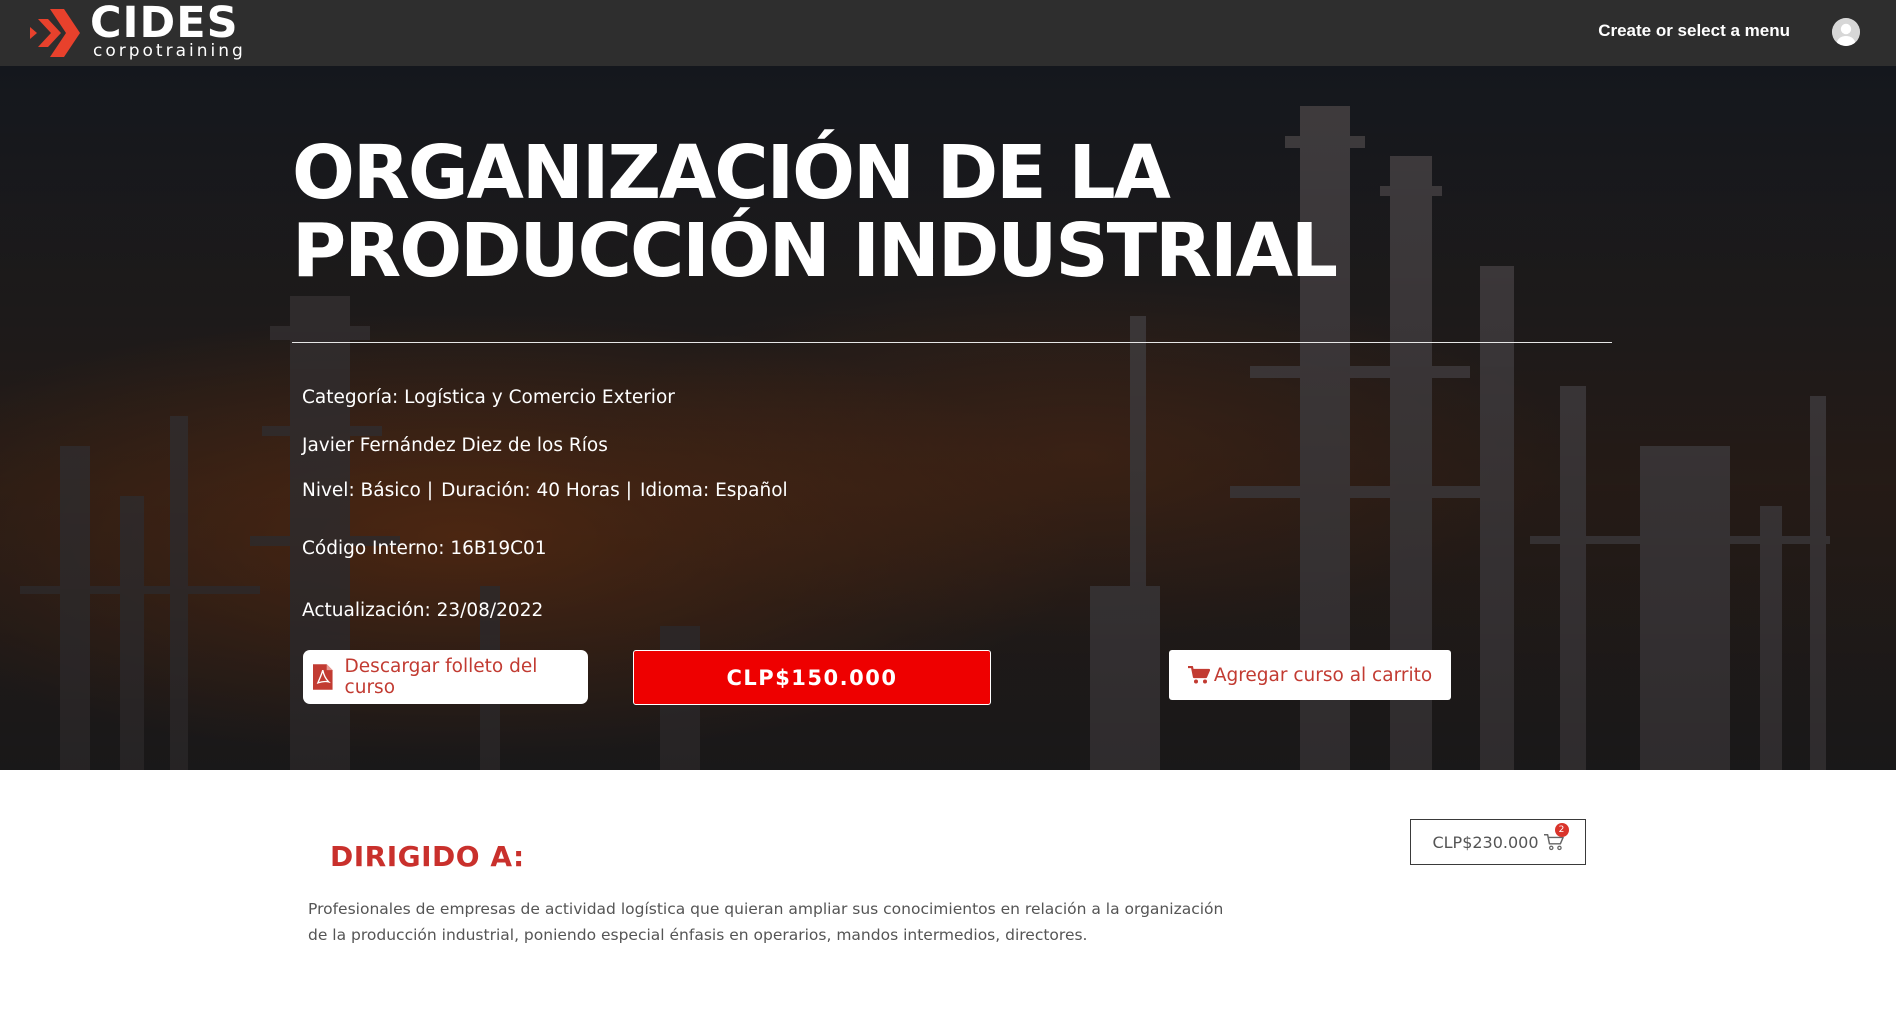 This screenshot has width=1896, height=1013. What do you see at coordinates (488, 397) in the screenshot?
I see `course-category: Categoría: Logística y Comercio Exterior` at bounding box center [488, 397].